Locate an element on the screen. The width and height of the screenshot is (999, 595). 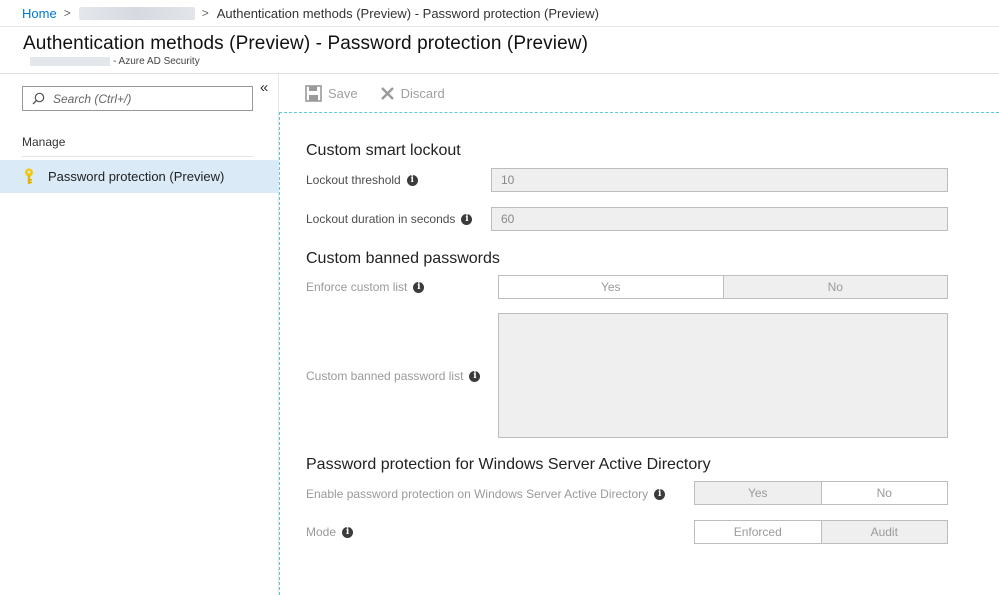
save-button-label: Save is located at coordinates (343, 93).